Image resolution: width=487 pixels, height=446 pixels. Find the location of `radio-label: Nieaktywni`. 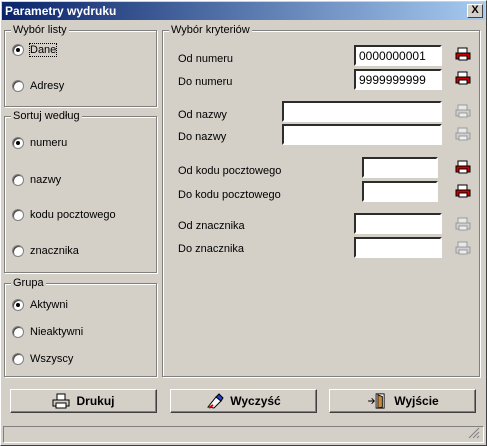

radio-label: Nieaktywni is located at coordinates (57, 332).